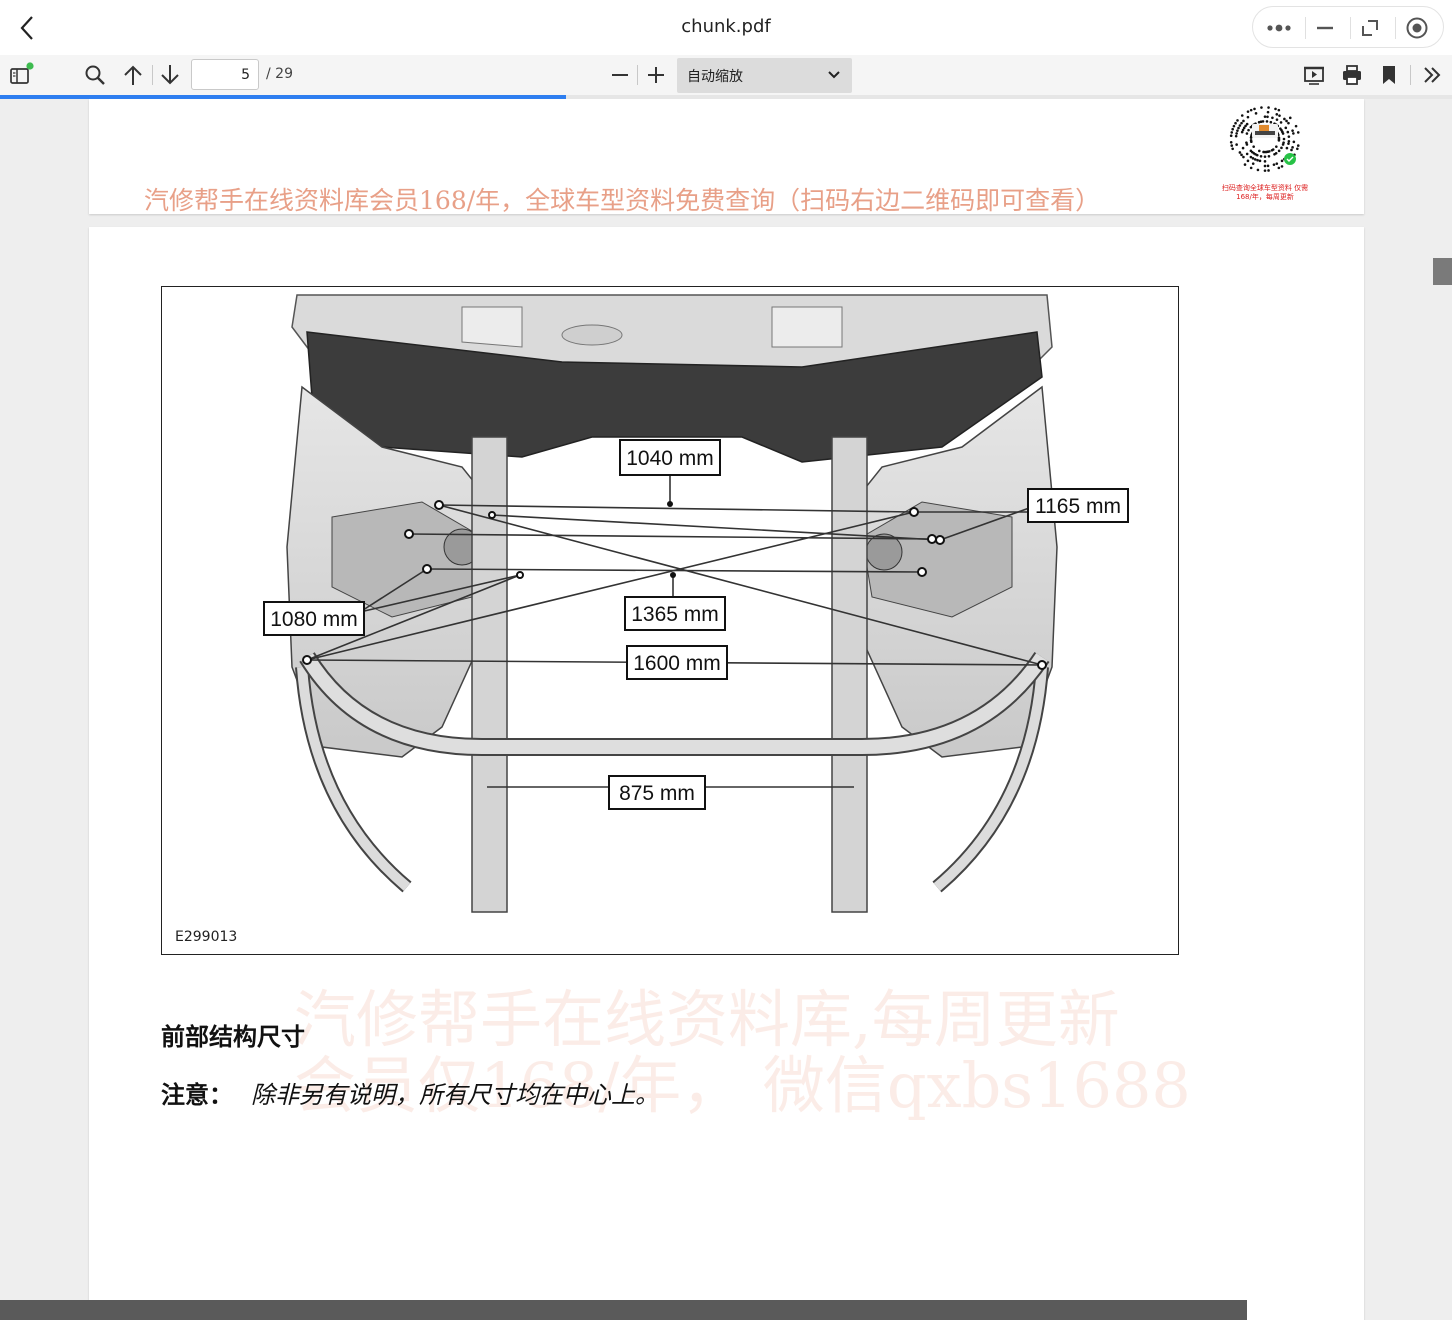  What do you see at coordinates (1265, 193) in the screenshot?
I see `qr-caption: 扫码查询全球车型资料 仅需168/年，每周更新` at bounding box center [1265, 193].